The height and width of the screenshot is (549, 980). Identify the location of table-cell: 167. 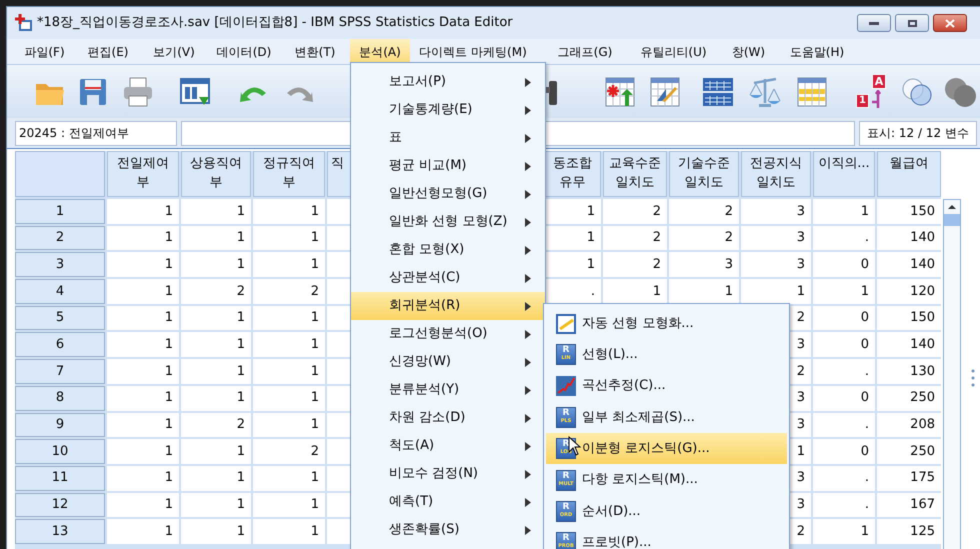
(909, 505).